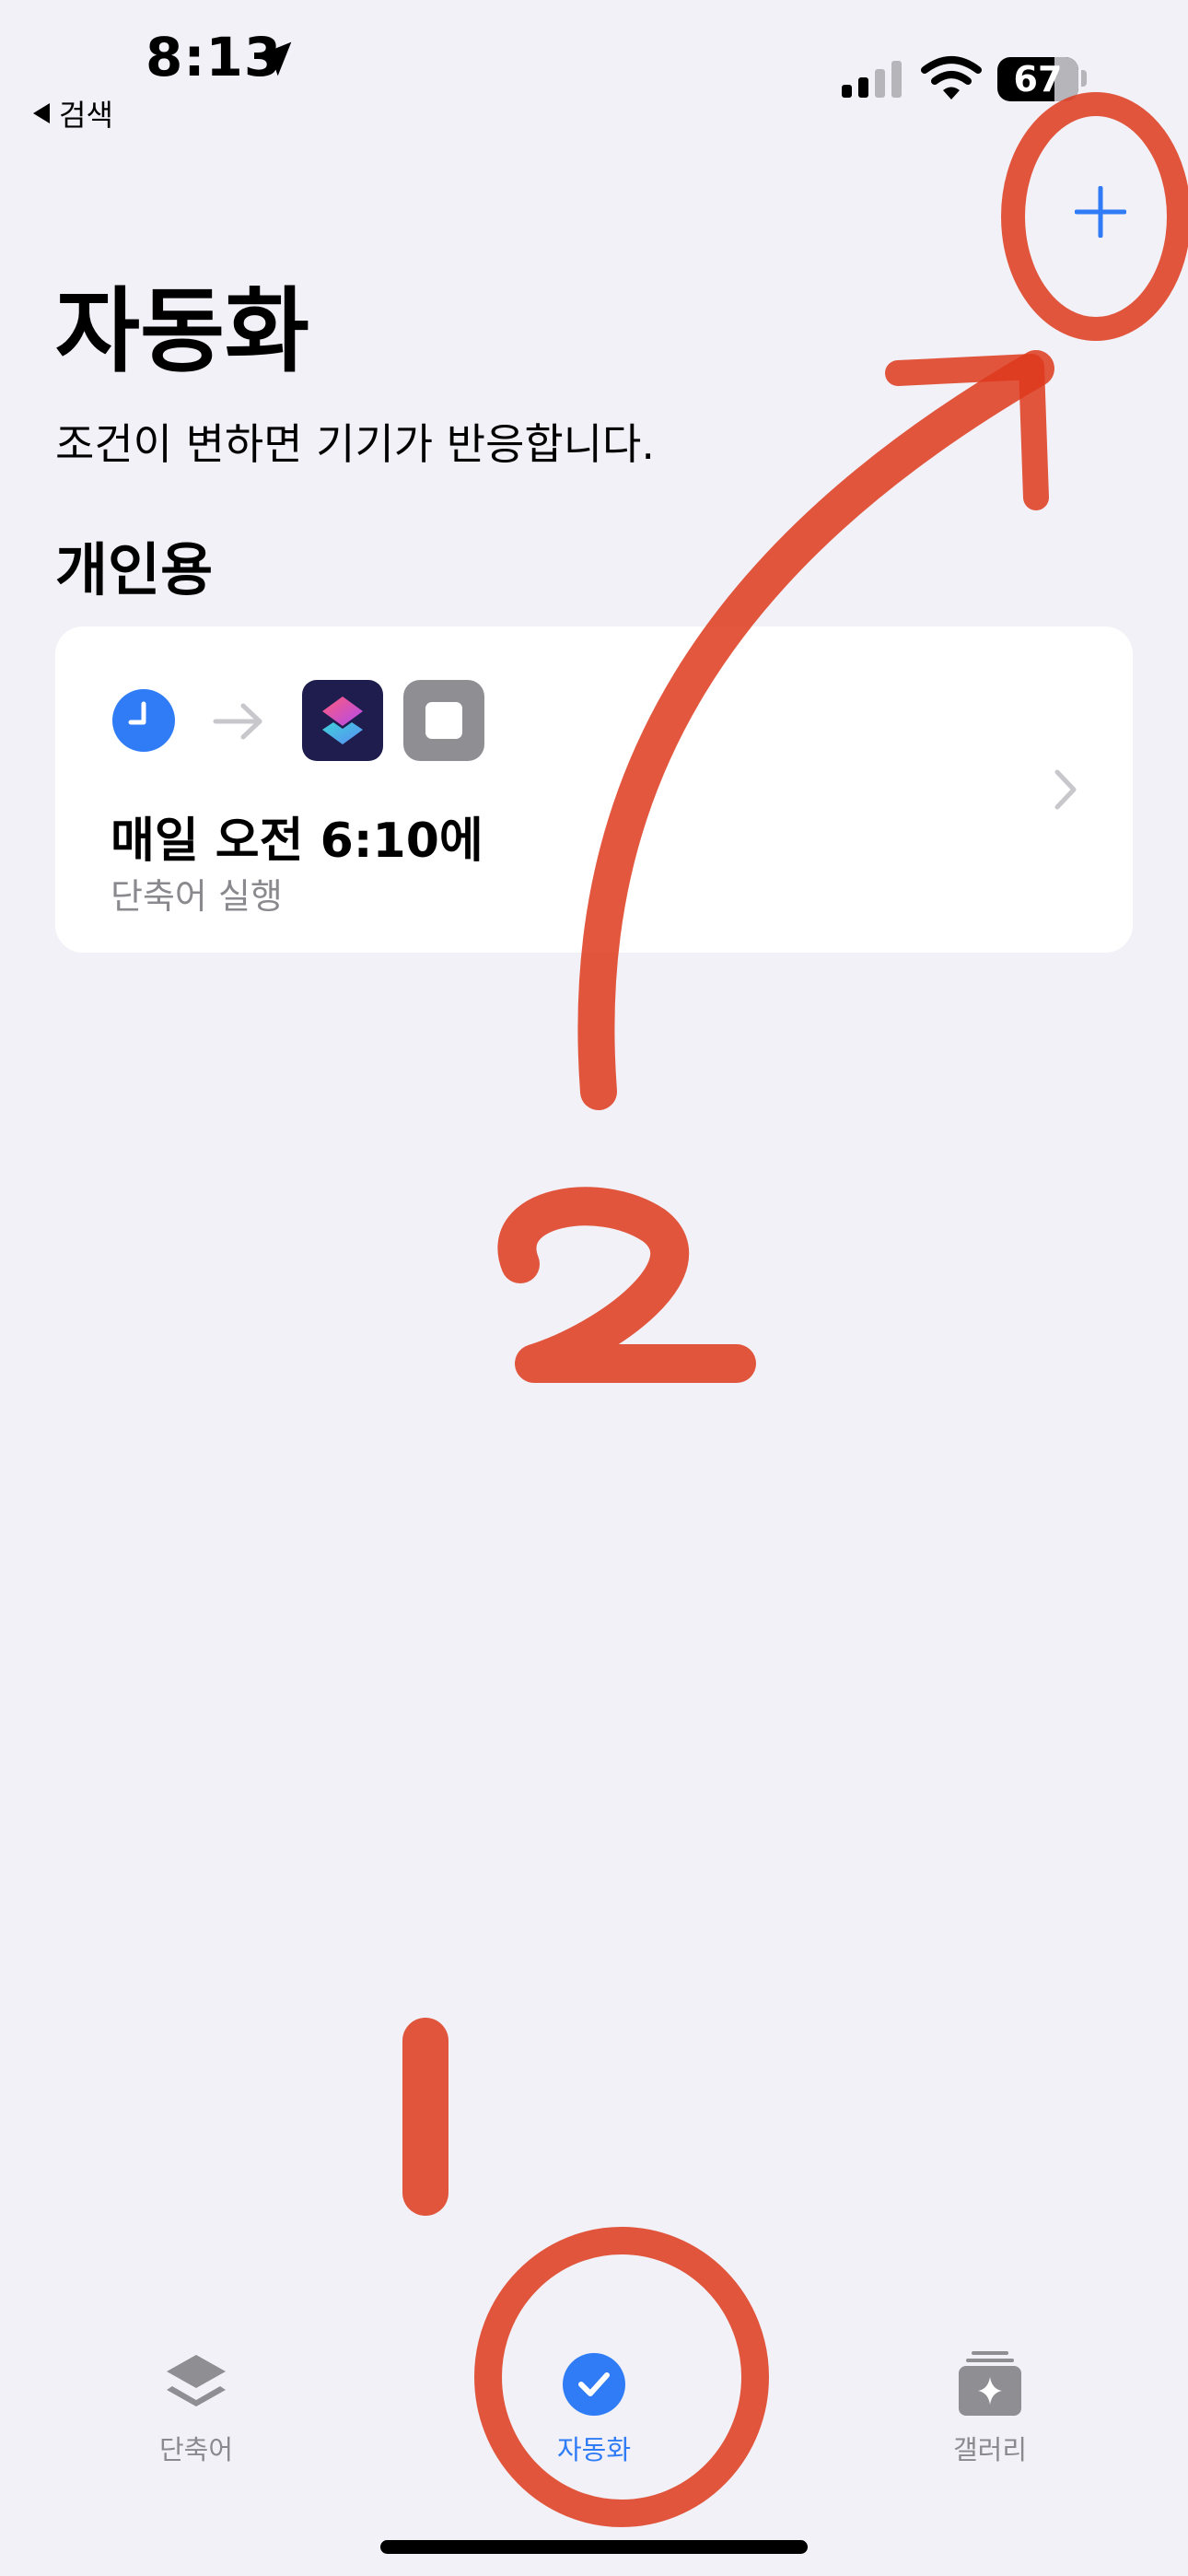  Describe the element at coordinates (990, 2449) in the screenshot. I see `tab-label-gallery: 갤러리` at that location.